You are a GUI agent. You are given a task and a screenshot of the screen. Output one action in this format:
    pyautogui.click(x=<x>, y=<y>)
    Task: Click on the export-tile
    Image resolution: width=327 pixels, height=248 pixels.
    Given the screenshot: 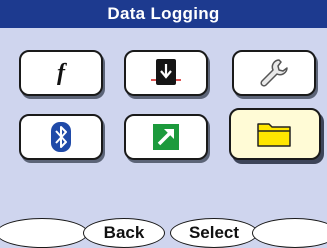 What is the action you would take?
    pyautogui.click(x=166, y=137)
    